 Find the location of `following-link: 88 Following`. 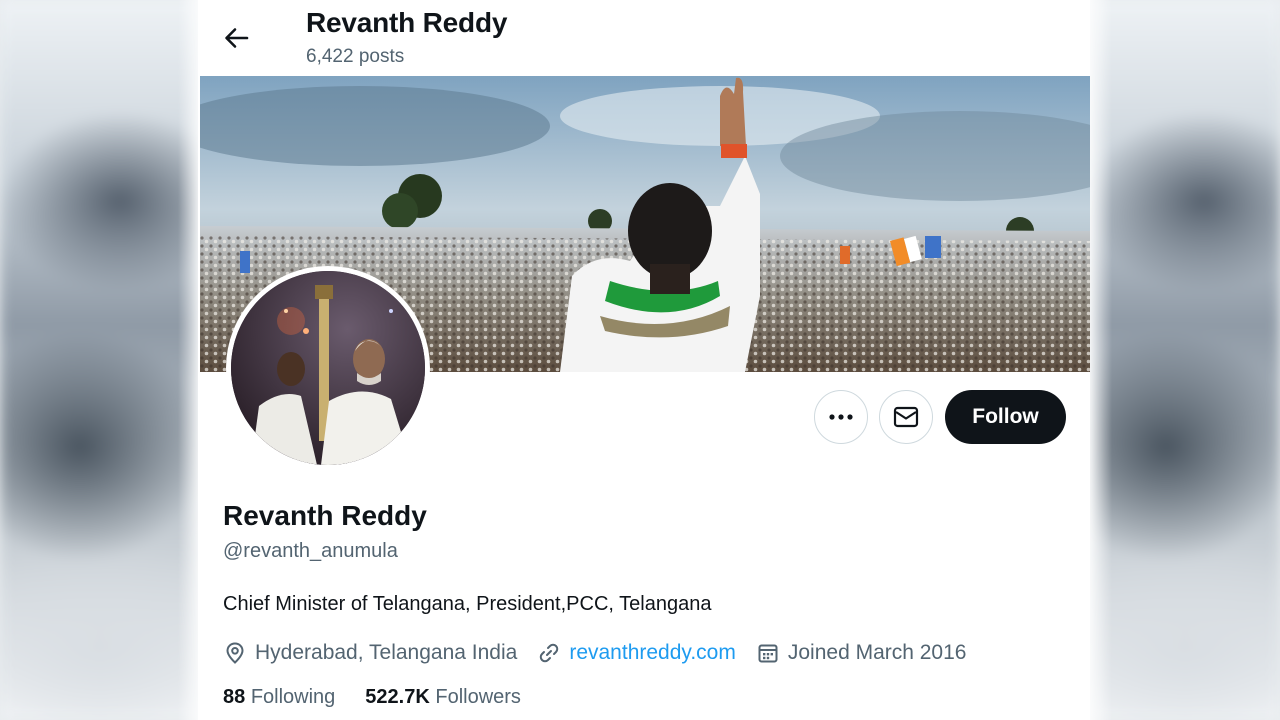

following-link: 88 Following is located at coordinates (279, 697).